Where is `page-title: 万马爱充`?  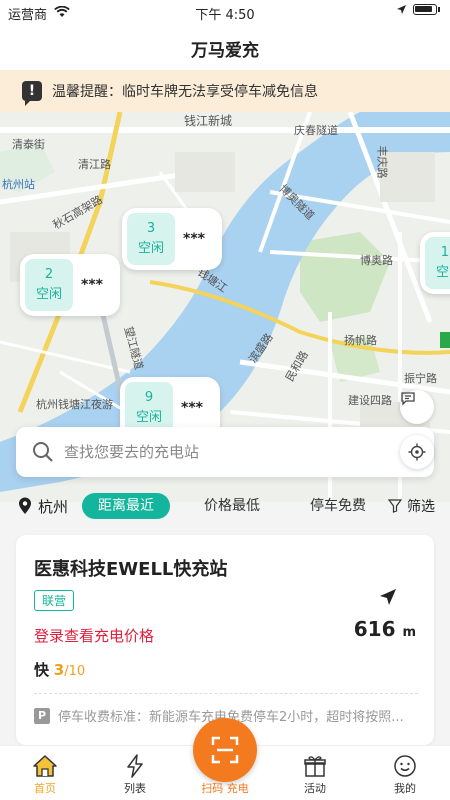
page-title: 万马爱充 is located at coordinates (225, 51).